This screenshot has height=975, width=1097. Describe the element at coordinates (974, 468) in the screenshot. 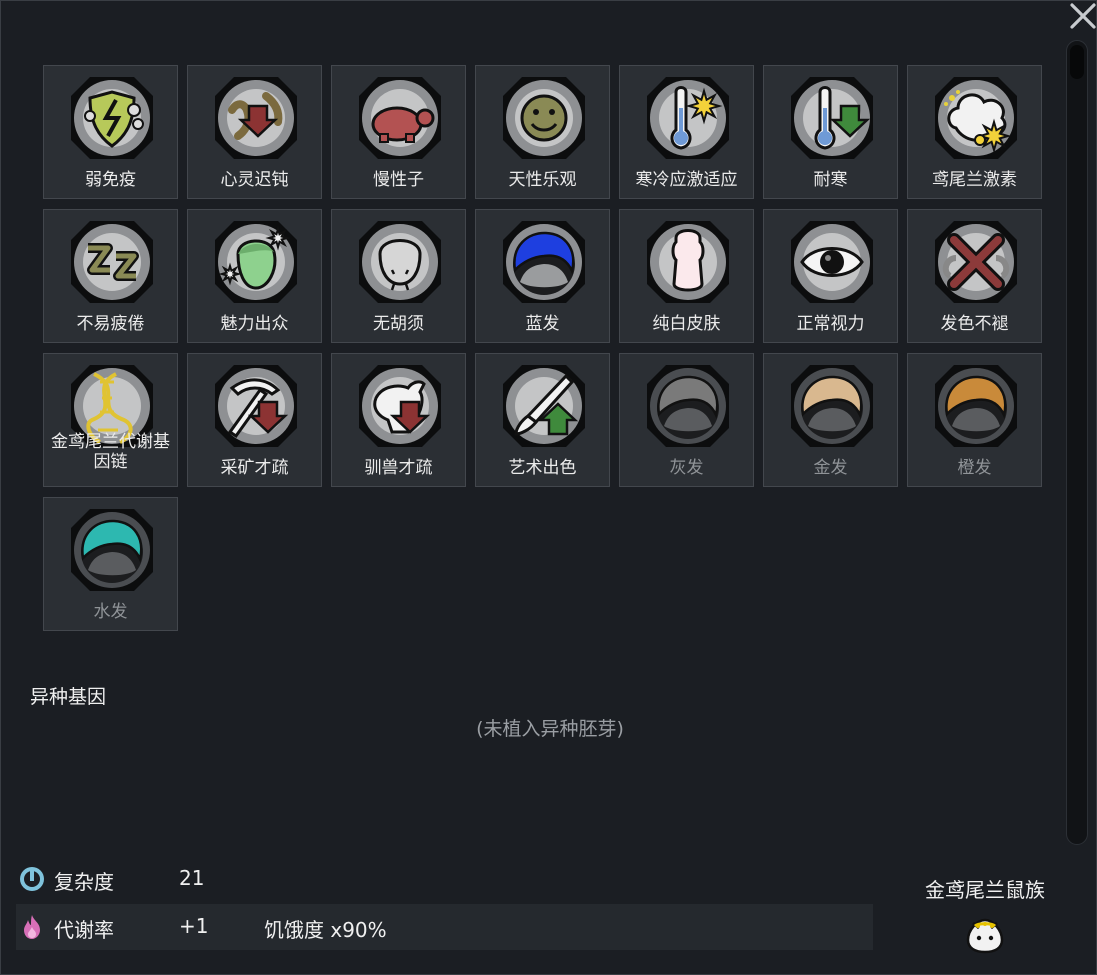

I see `gene-label: 橙发` at that location.